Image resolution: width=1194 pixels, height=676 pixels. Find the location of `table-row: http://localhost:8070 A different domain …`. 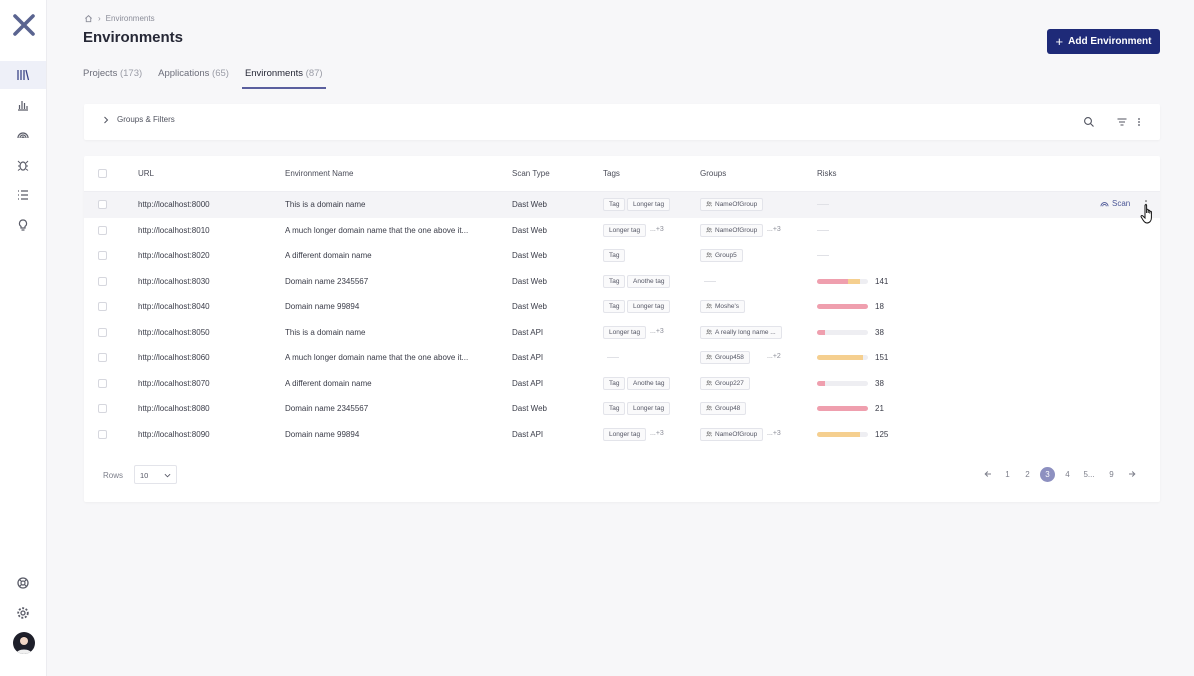

table-row: http://localhost:8070 A different domain … is located at coordinates (622, 384).